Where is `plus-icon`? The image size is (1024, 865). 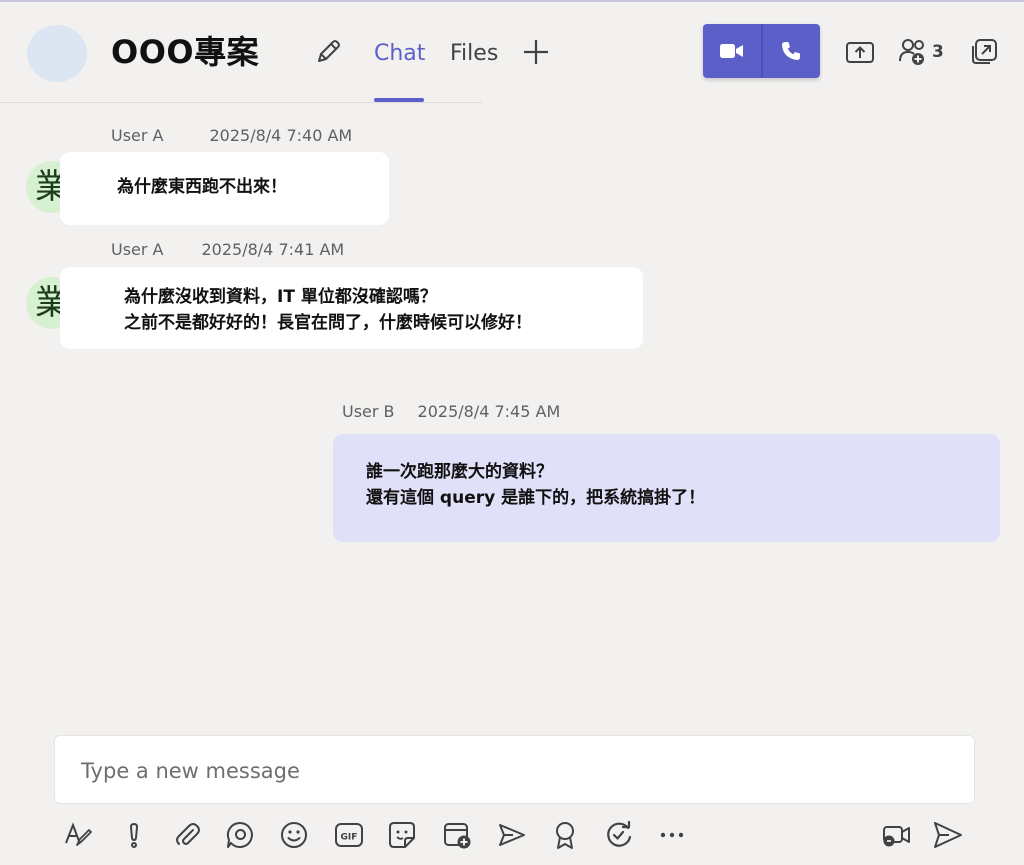
plus-icon is located at coordinates (536, 52).